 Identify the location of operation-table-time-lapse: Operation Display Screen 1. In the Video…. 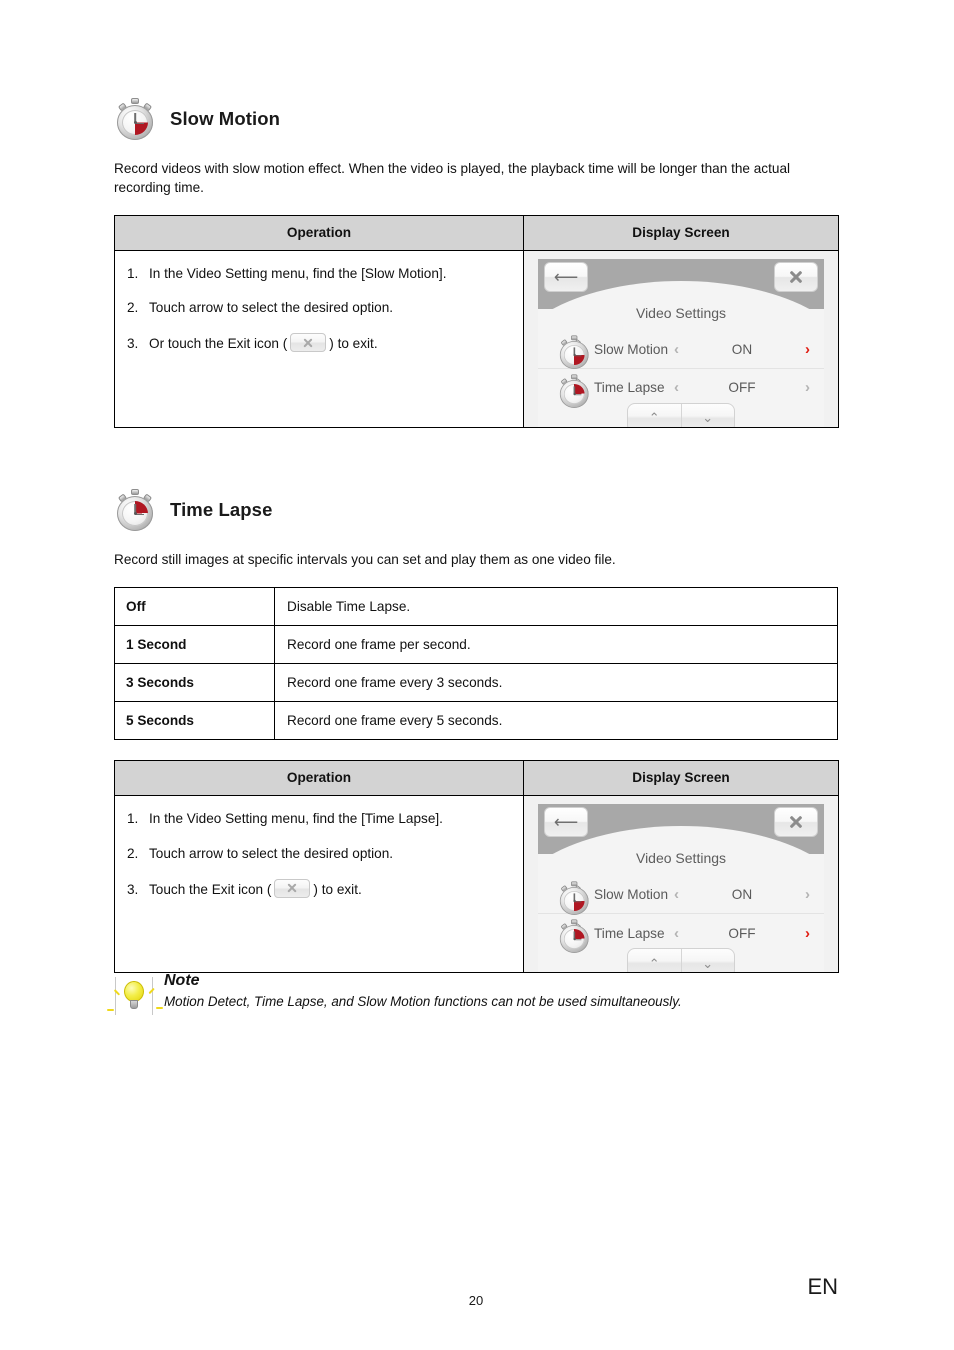
(476, 867).